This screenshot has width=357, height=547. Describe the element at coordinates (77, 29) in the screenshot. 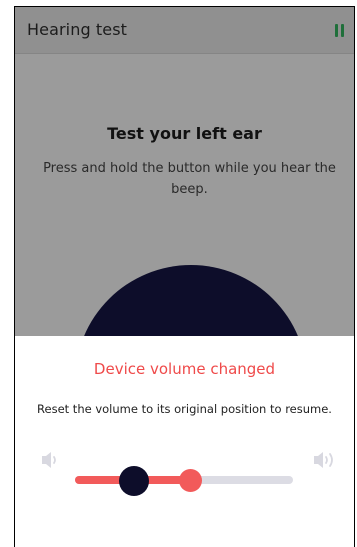

I see `app-title: Hearing test` at that location.